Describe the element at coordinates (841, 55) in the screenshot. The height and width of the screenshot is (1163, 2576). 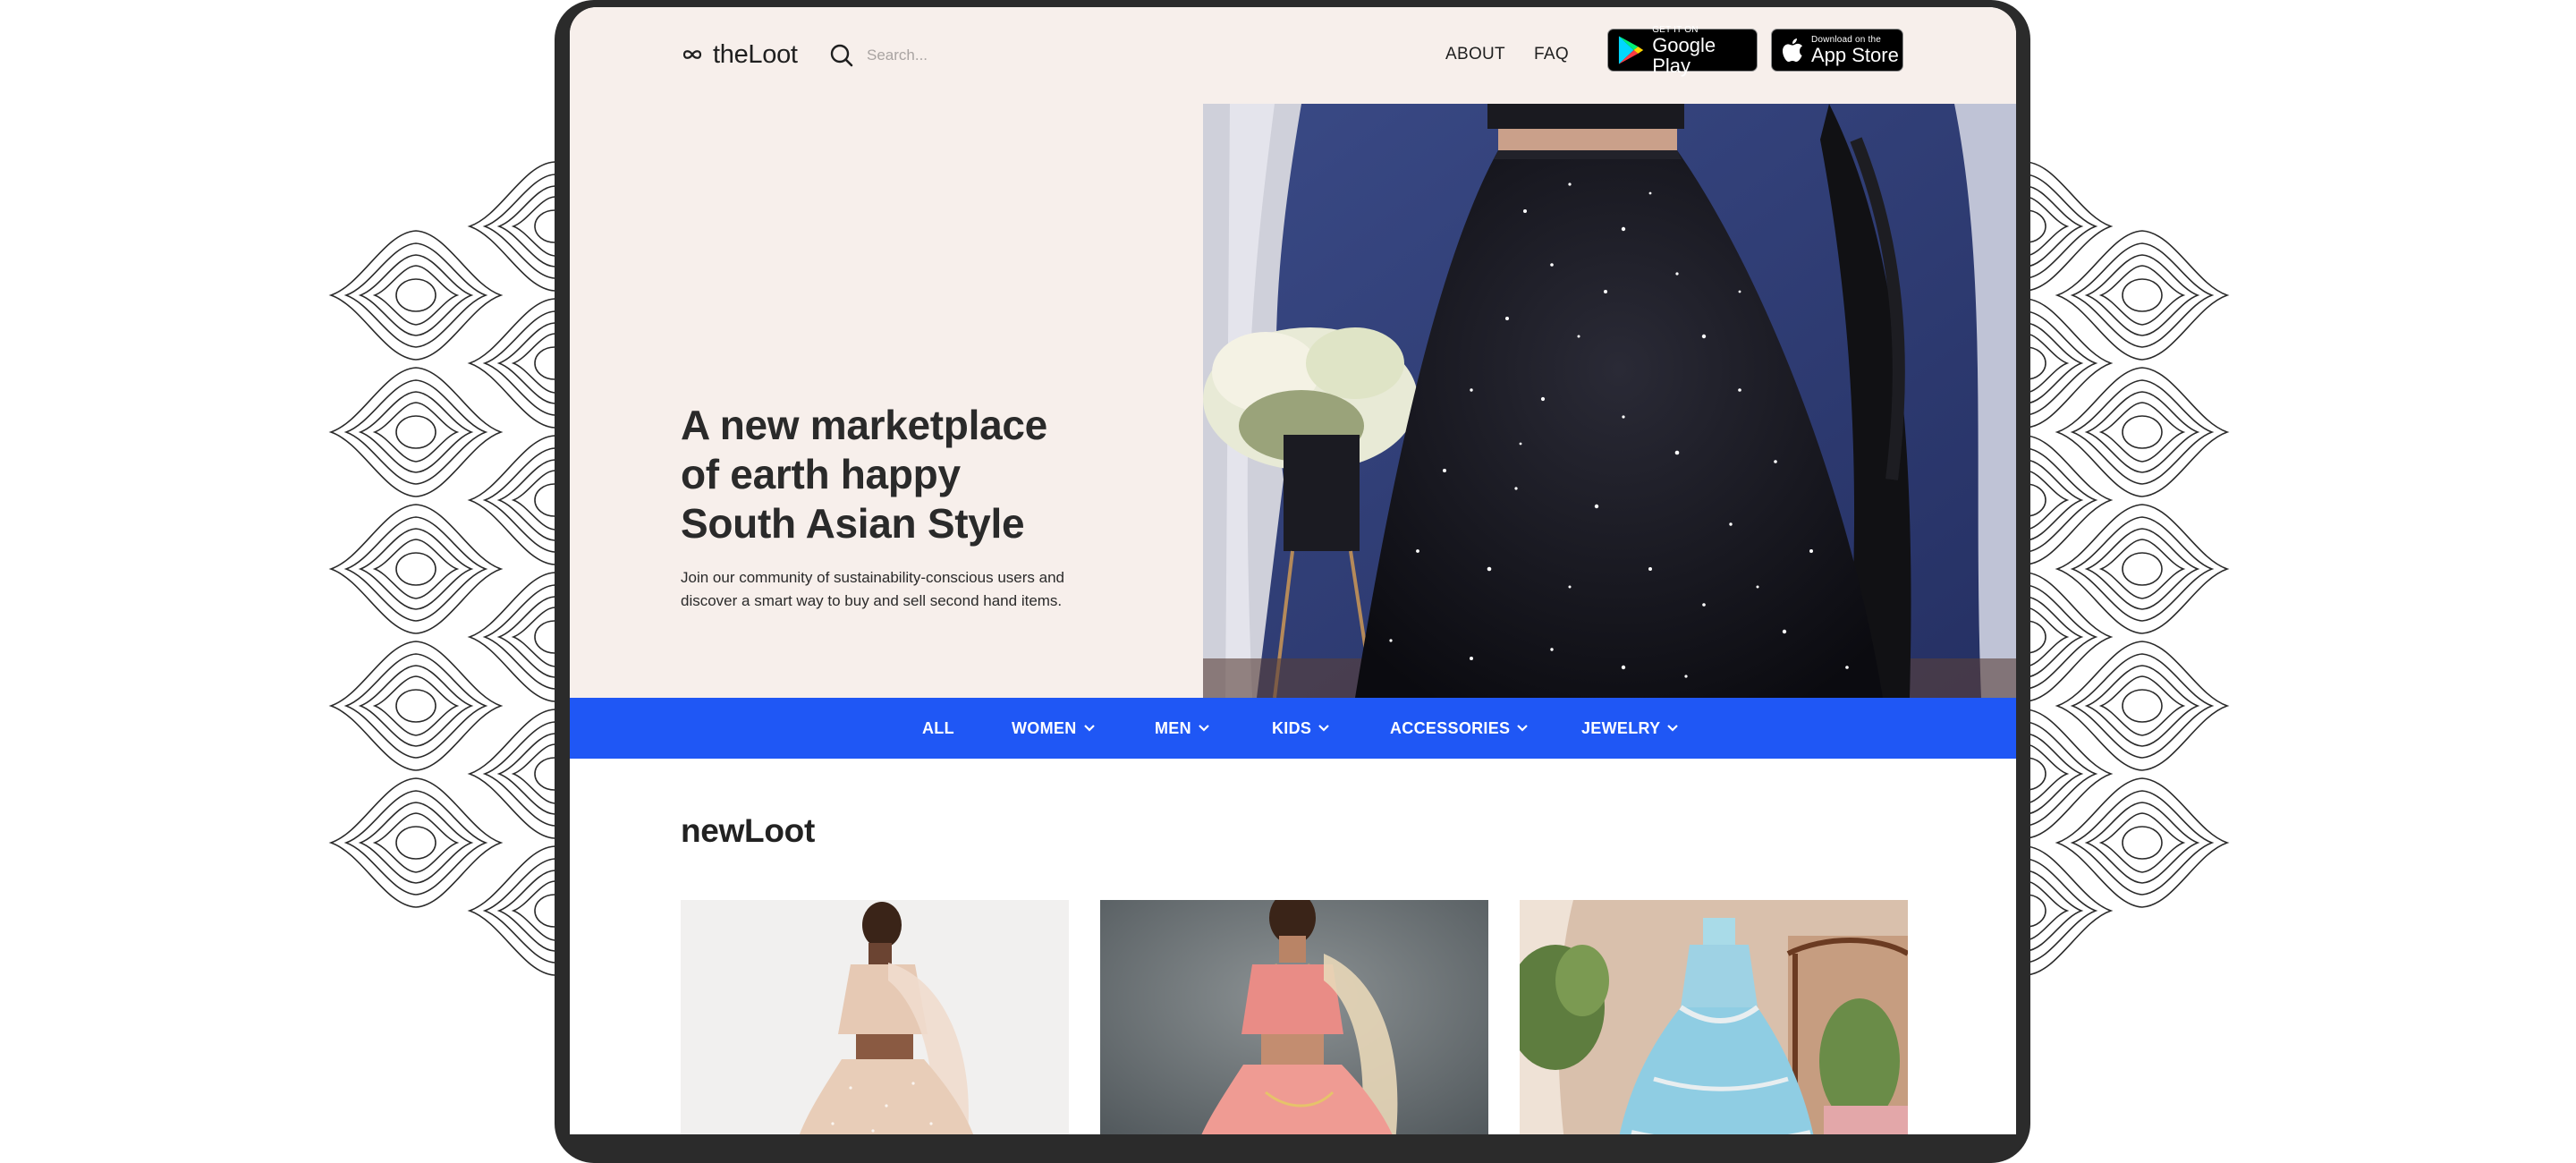
I see `search-icon` at that location.